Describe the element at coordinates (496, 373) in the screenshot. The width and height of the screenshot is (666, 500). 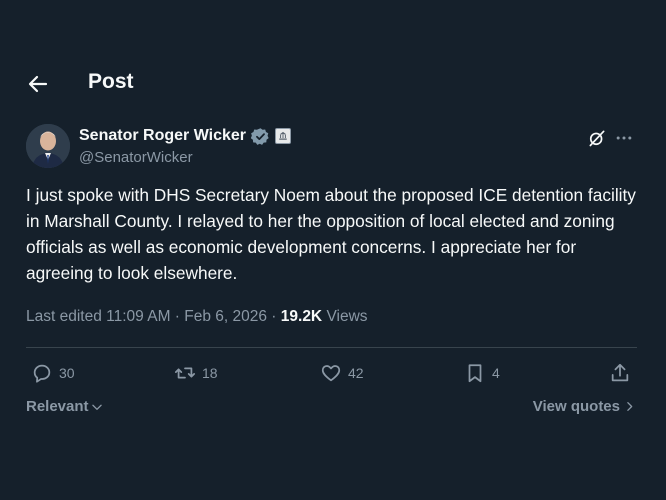
I see `bookmark-count: 4` at that location.